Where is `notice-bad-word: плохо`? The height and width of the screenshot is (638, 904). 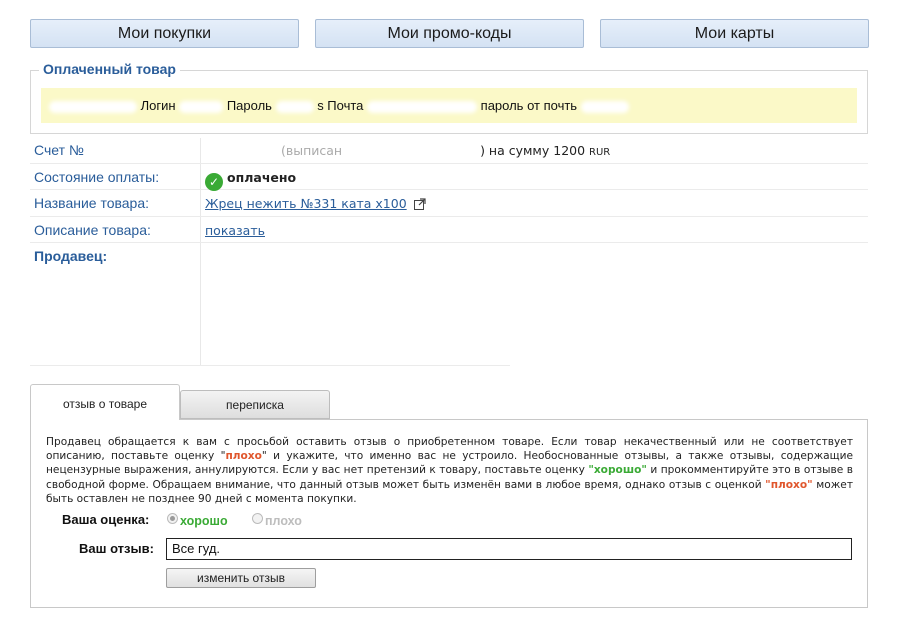
notice-bad-word: плохо is located at coordinates (243, 456).